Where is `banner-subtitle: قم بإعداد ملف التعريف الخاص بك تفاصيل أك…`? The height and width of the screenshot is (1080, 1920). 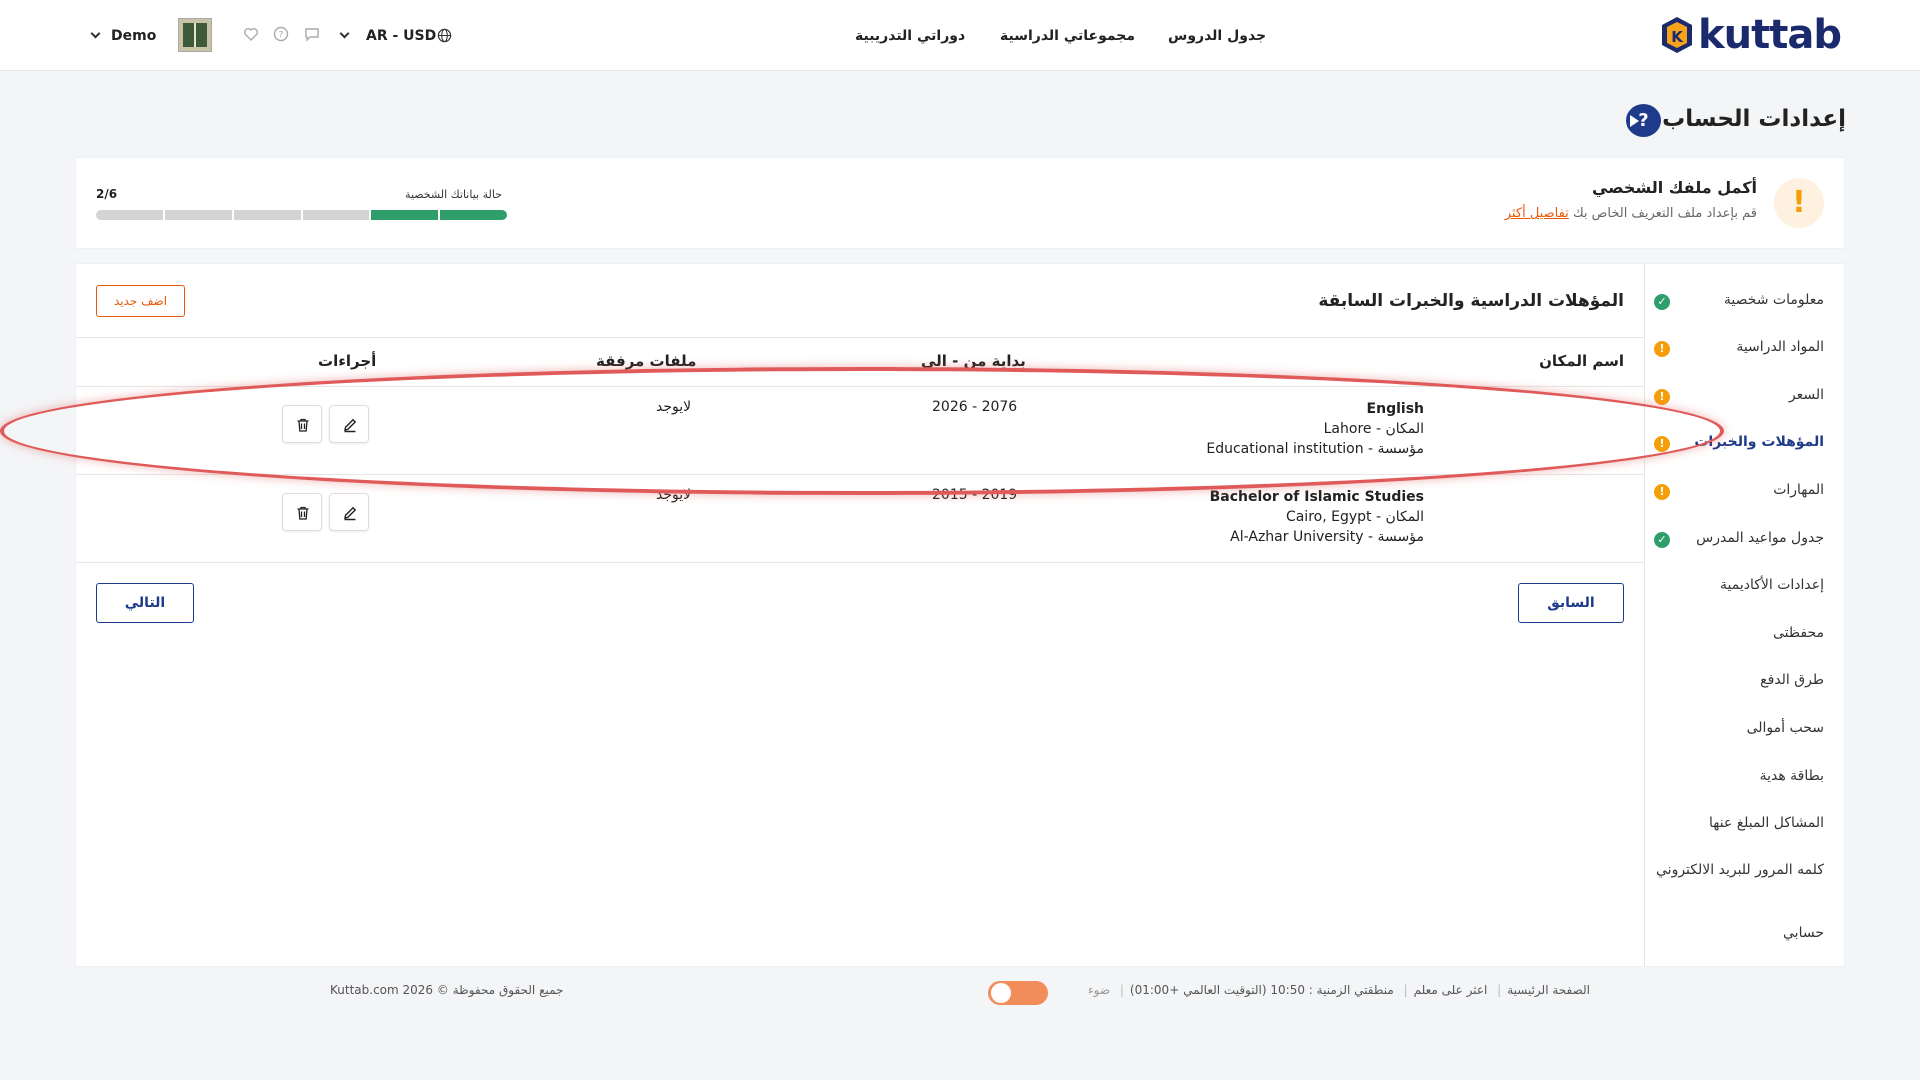 banner-subtitle: قم بإعداد ملف التعريف الخاص بك تفاصيل أك… is located at coordinates (1631, 213).